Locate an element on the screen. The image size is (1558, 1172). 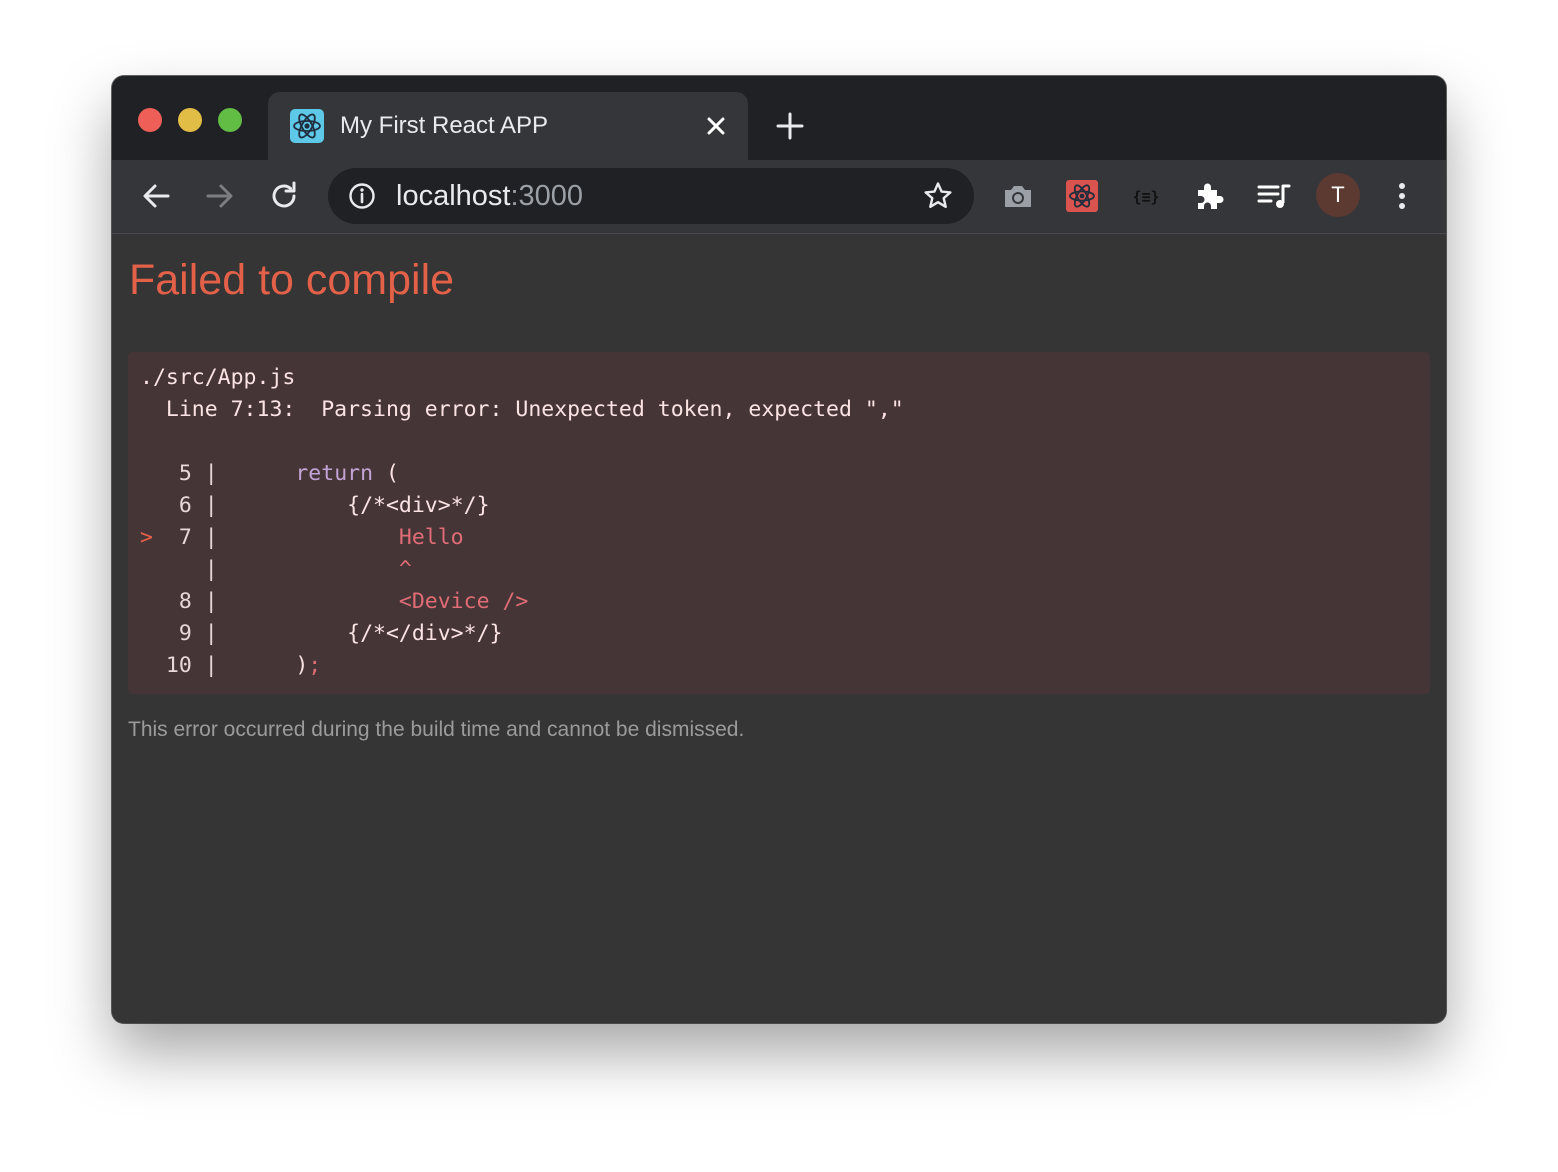
url-port: :3000 is located at coordinates (547, 196).